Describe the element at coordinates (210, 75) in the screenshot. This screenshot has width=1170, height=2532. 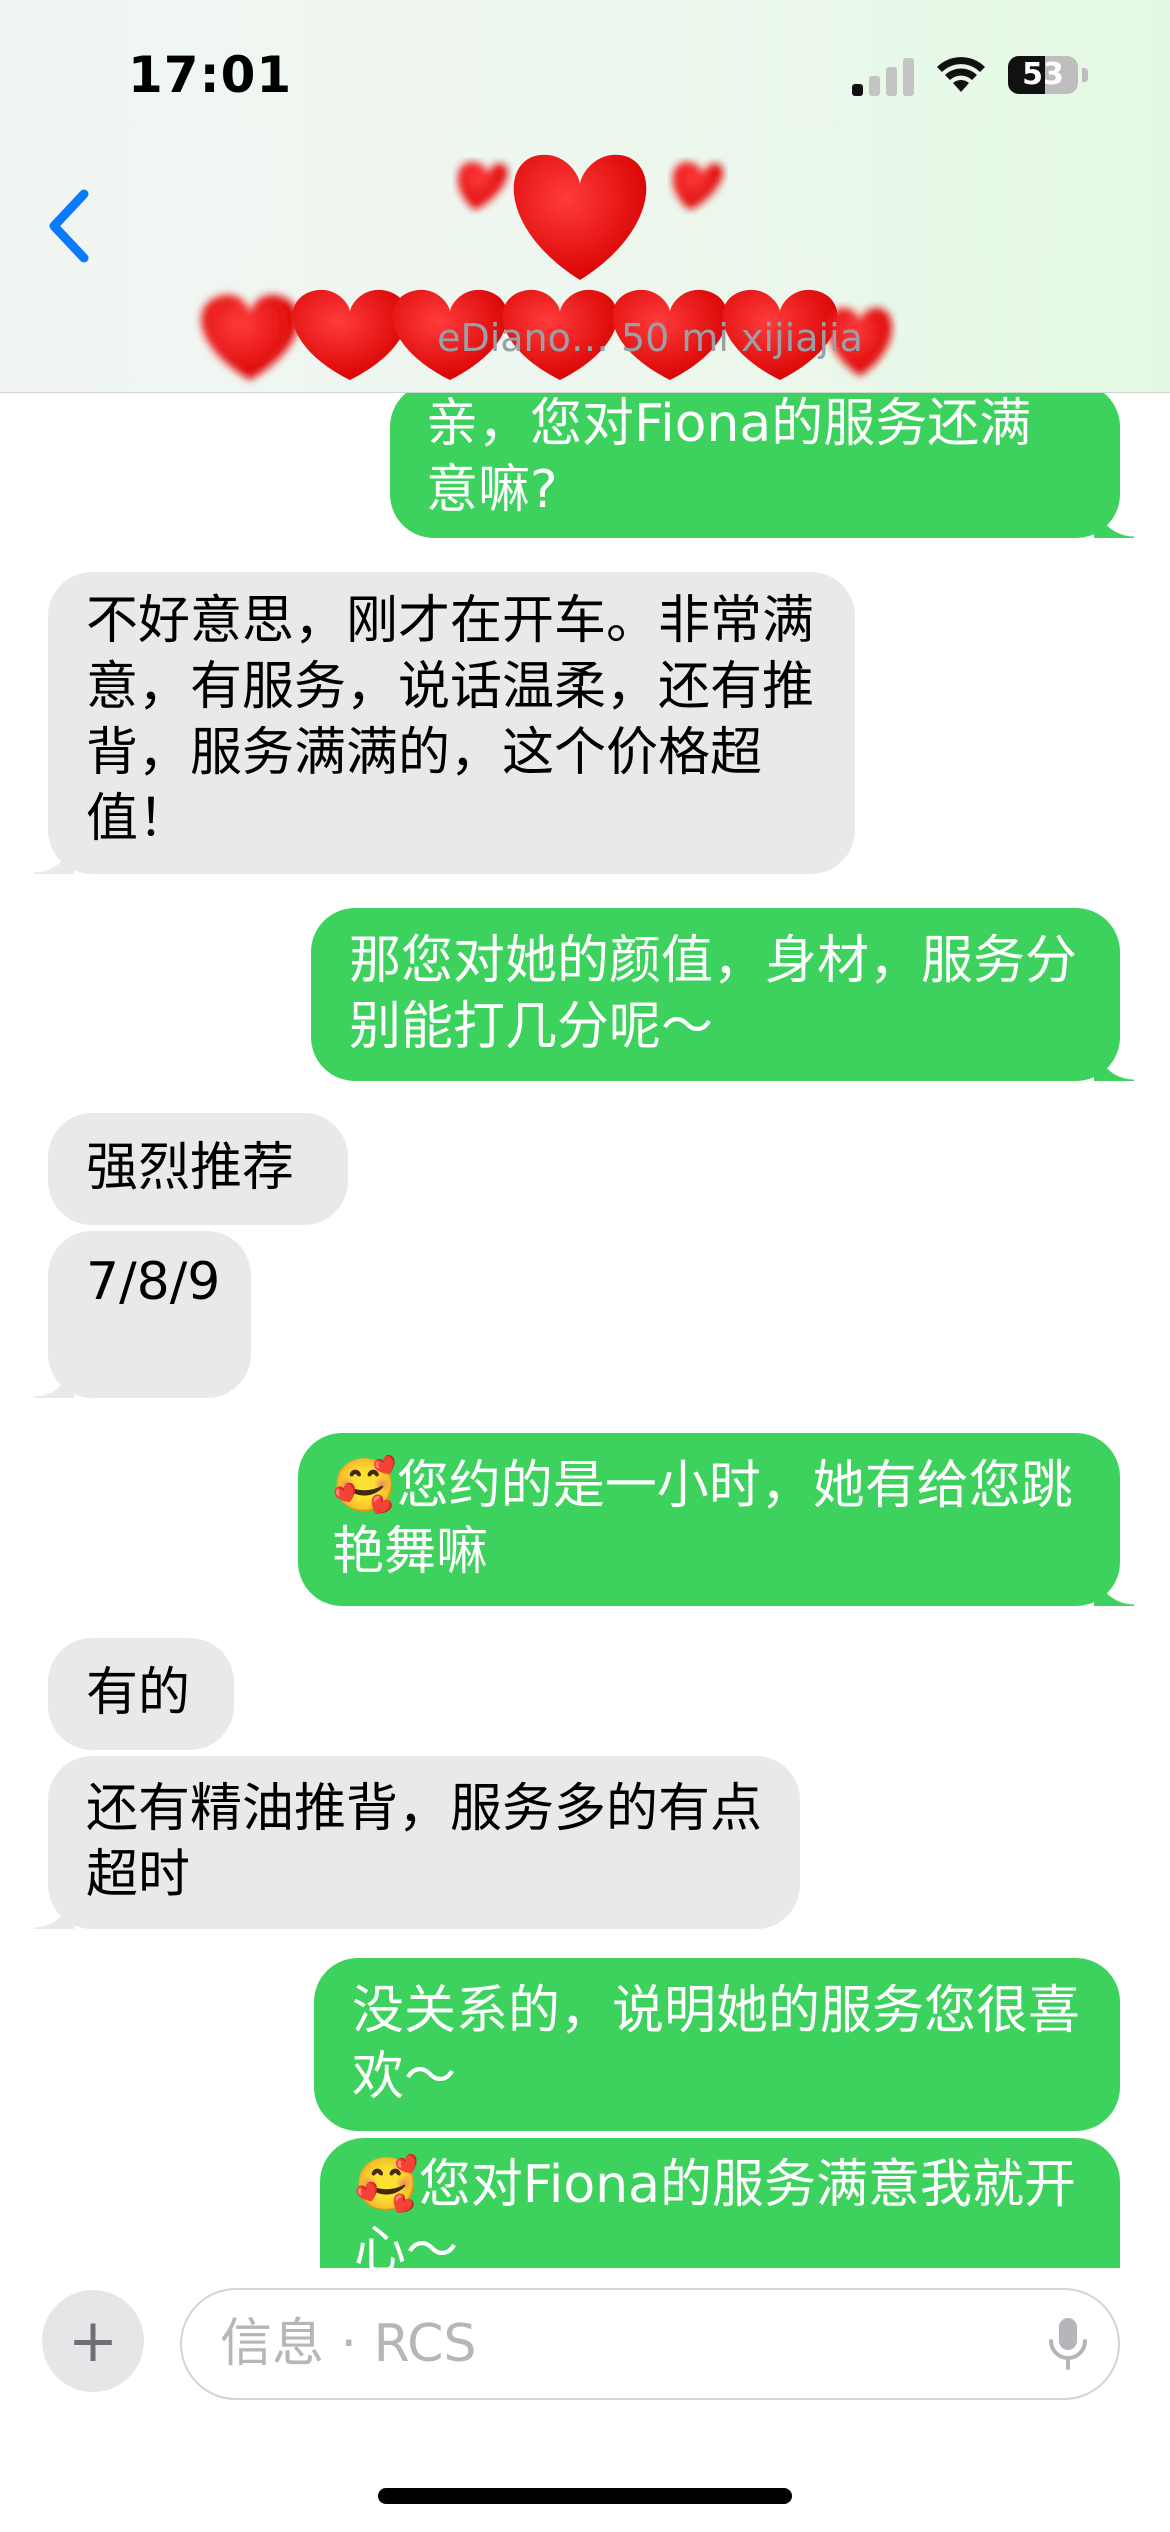
I see `status-time: 17:01` at that location.